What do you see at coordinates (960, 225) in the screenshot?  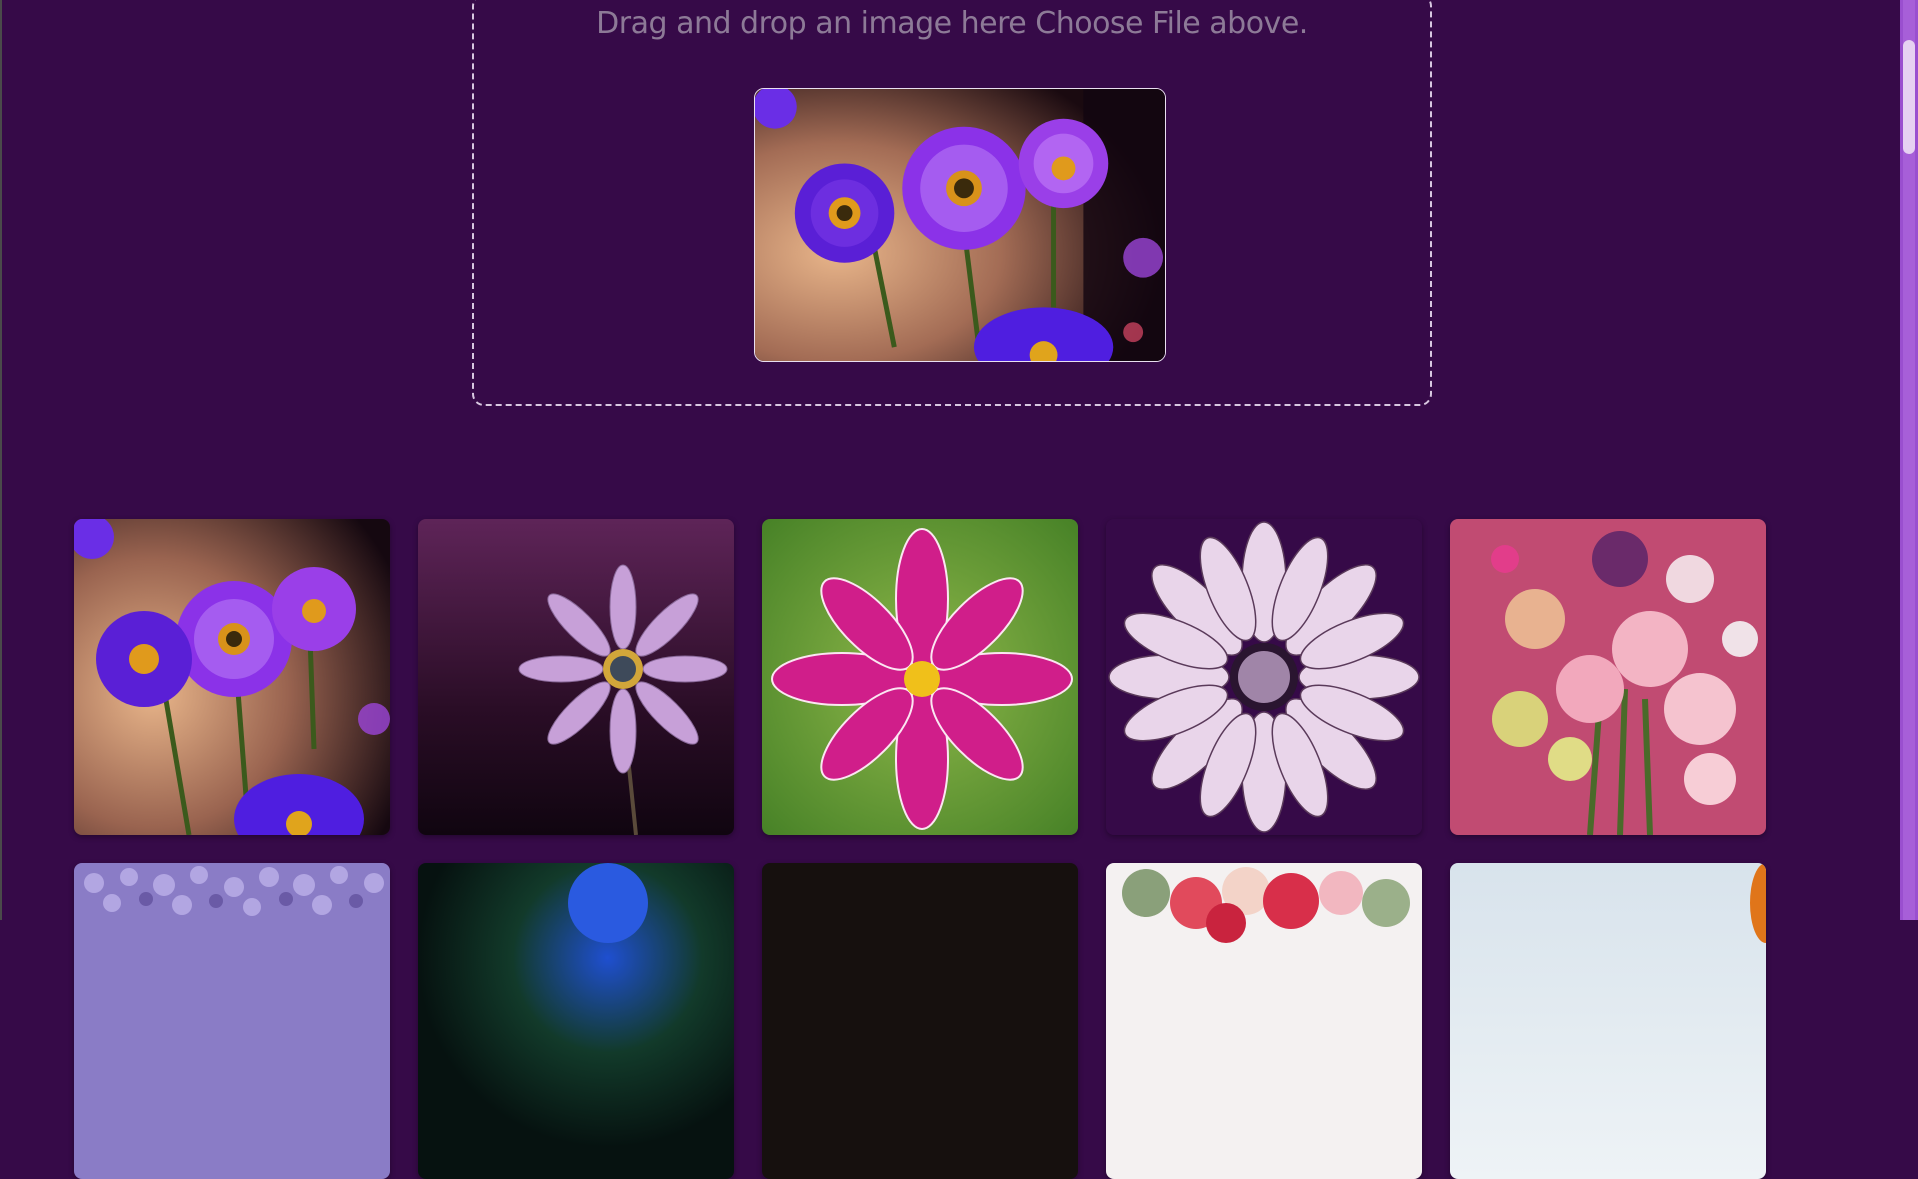 I see `uploaded-image-preview` at bounding box center [960, 225].